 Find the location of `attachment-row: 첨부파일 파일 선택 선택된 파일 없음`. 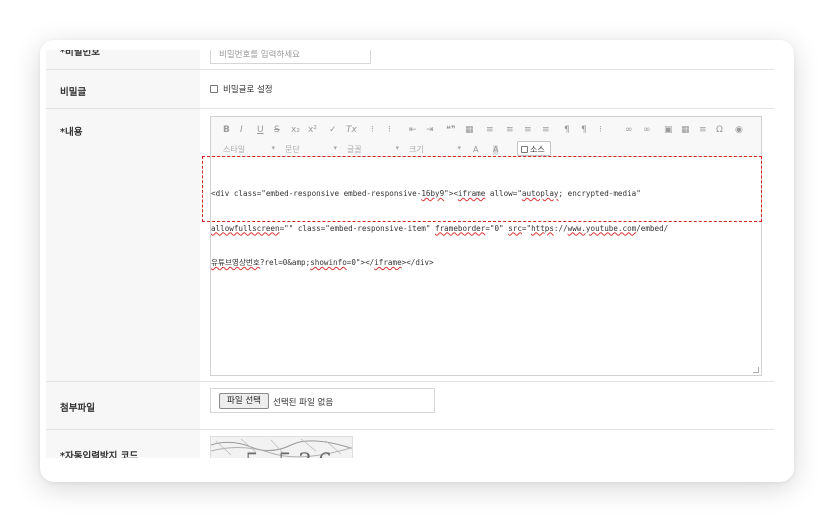

attachment-row: 첨부파일 파일 선택 선택된 파일 없음 is located at coordinates (410, 406).